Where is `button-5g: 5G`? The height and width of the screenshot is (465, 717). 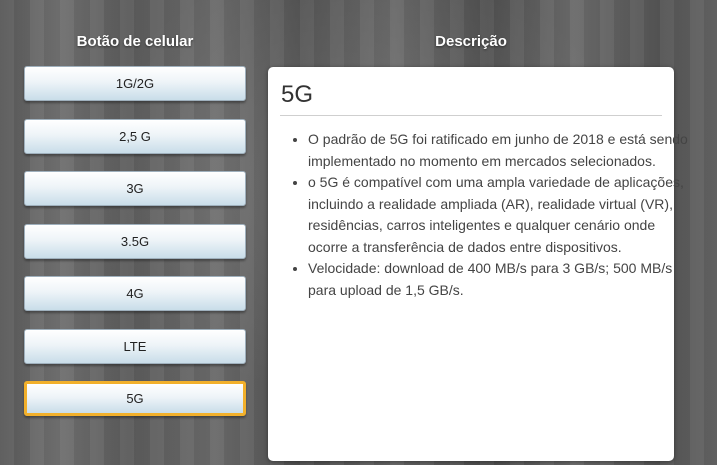
button-5g: 5G is located at coordinates (135, 398).